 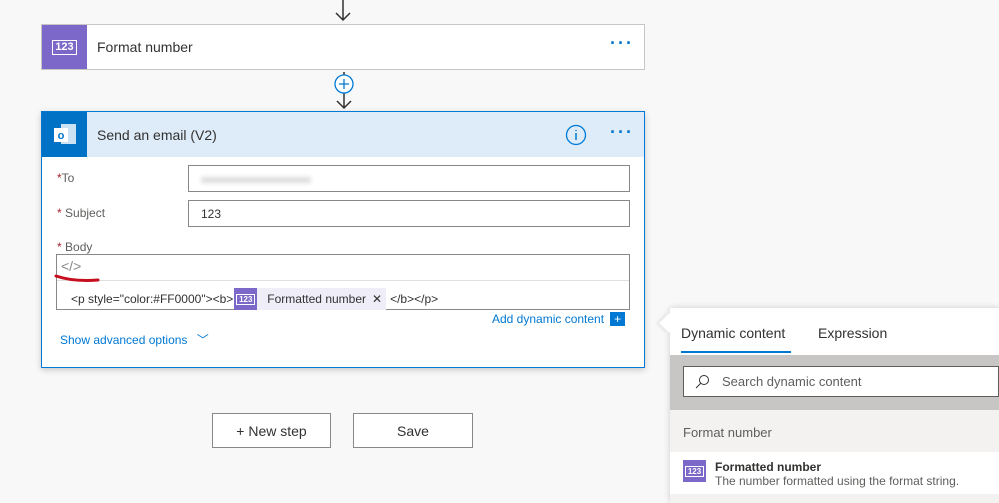 I want to click on show-advanced-options: Show advanced options ﹀, so click(x=134, y=339).